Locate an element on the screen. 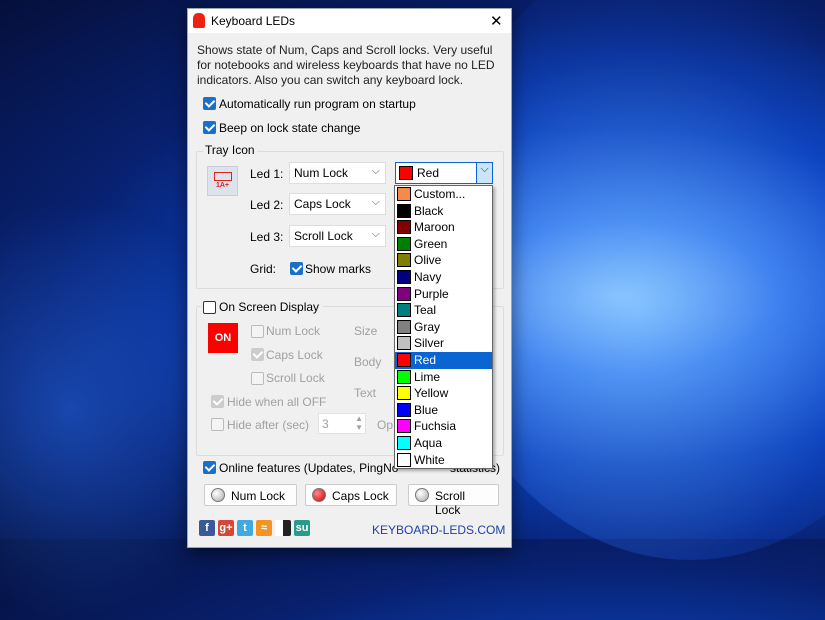 This screenshot has height=620, width=825. osd-scroll-label: Scroll Lock is located at coordinates (295, 378).